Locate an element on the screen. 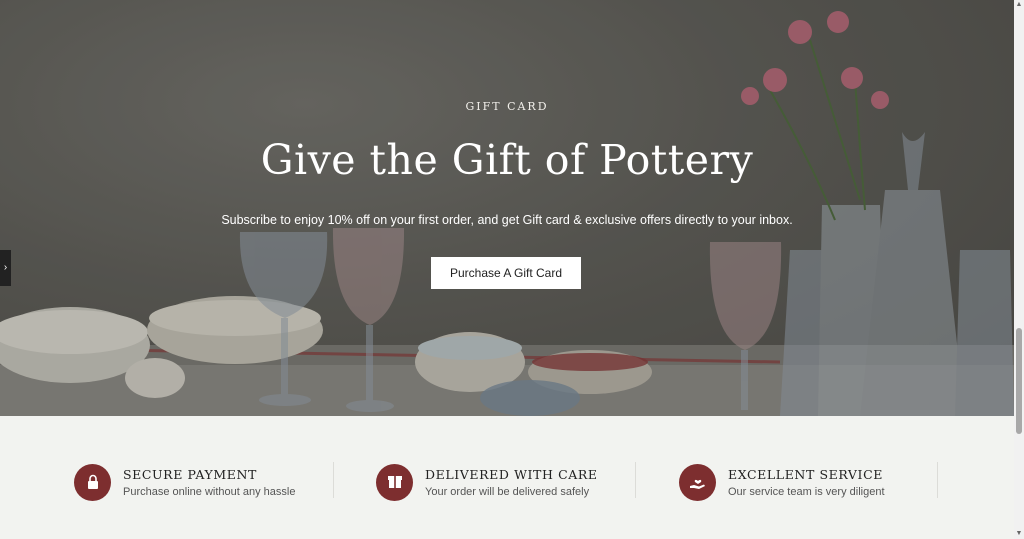  hero-eyebrow: GIFT CARD is located at coordinates (507, 106).